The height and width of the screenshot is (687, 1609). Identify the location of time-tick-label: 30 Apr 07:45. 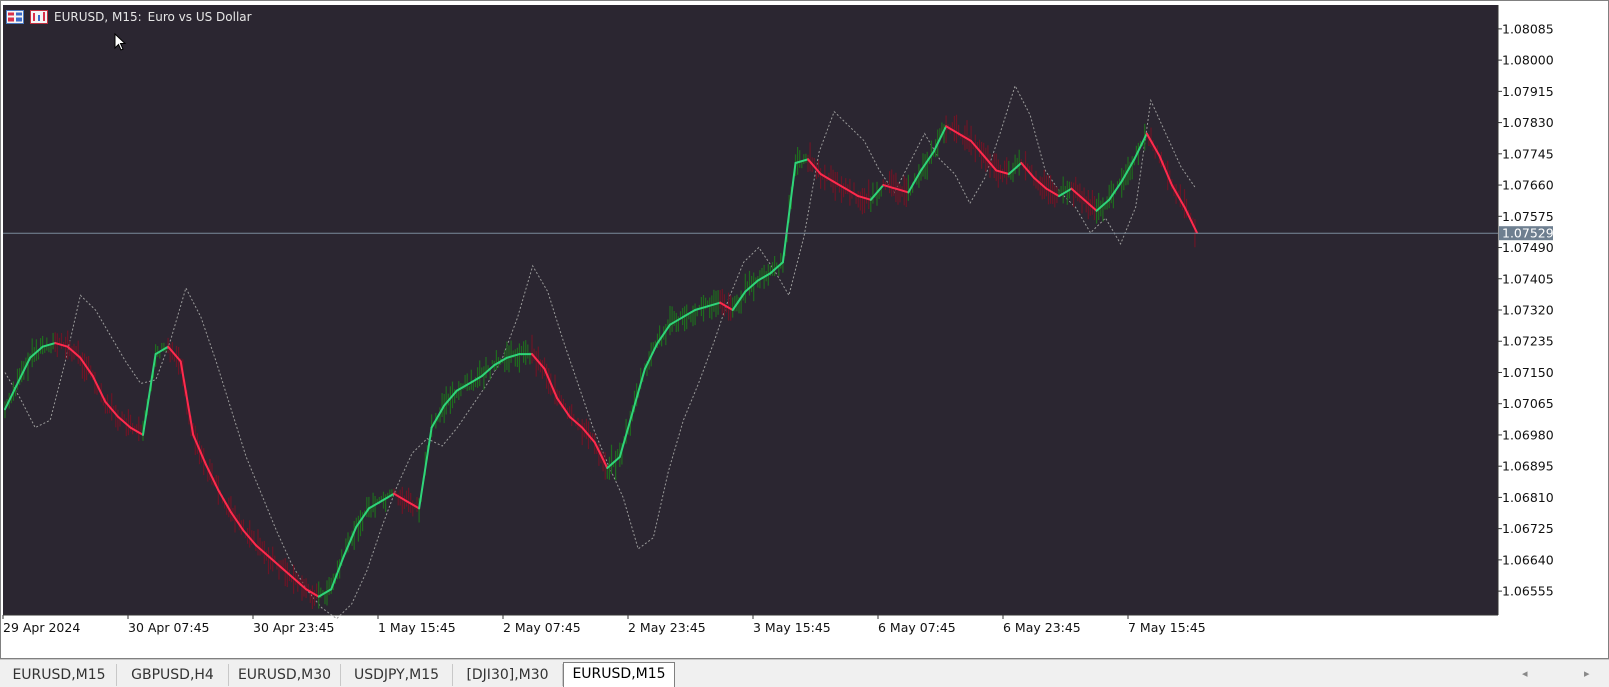
(169, 627).